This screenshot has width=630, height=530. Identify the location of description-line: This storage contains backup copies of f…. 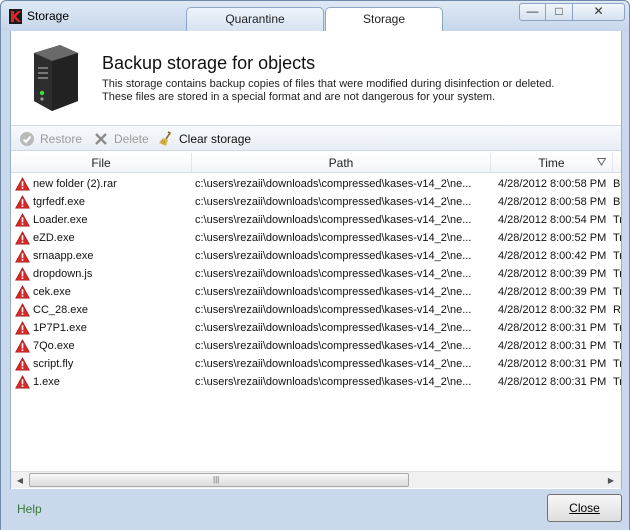
(328, 84).